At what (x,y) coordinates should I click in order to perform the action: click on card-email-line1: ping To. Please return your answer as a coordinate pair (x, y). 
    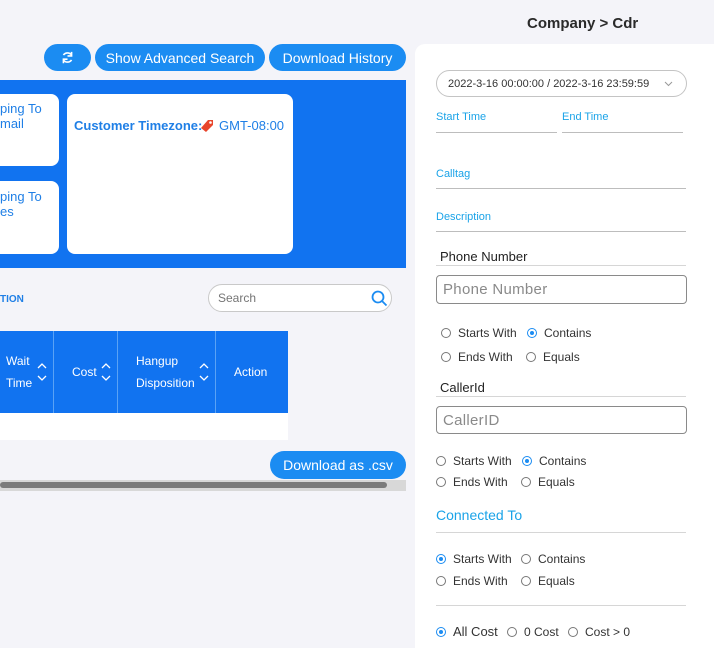
    Looking at the image, I should click on (21, 108).